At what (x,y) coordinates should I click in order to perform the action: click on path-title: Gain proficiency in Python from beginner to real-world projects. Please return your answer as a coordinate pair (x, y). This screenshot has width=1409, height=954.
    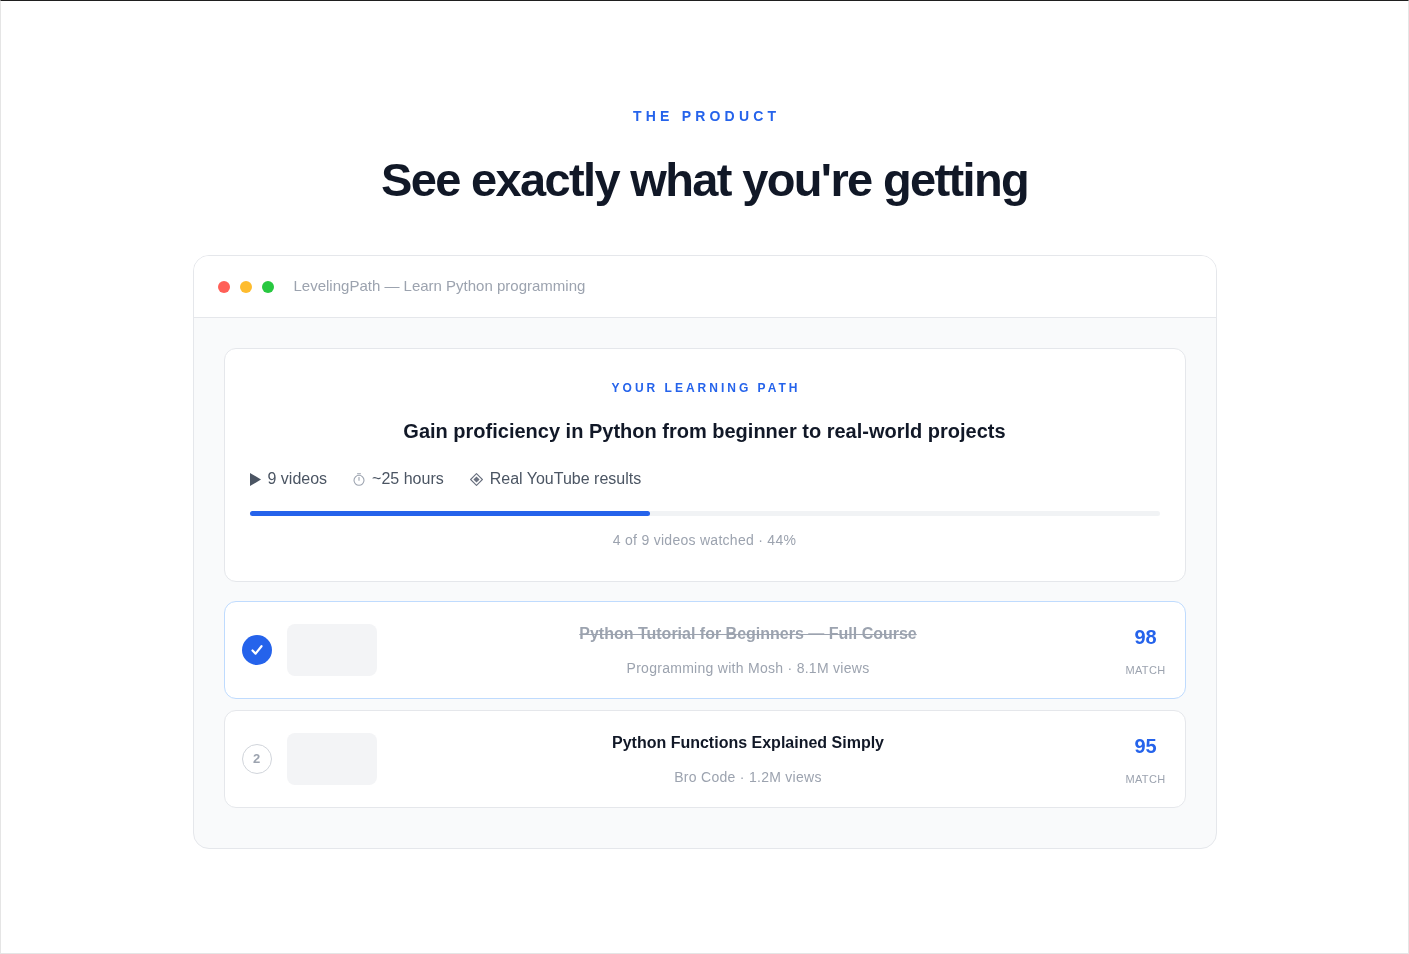
    Looking at the image, I should click on (704, 431).